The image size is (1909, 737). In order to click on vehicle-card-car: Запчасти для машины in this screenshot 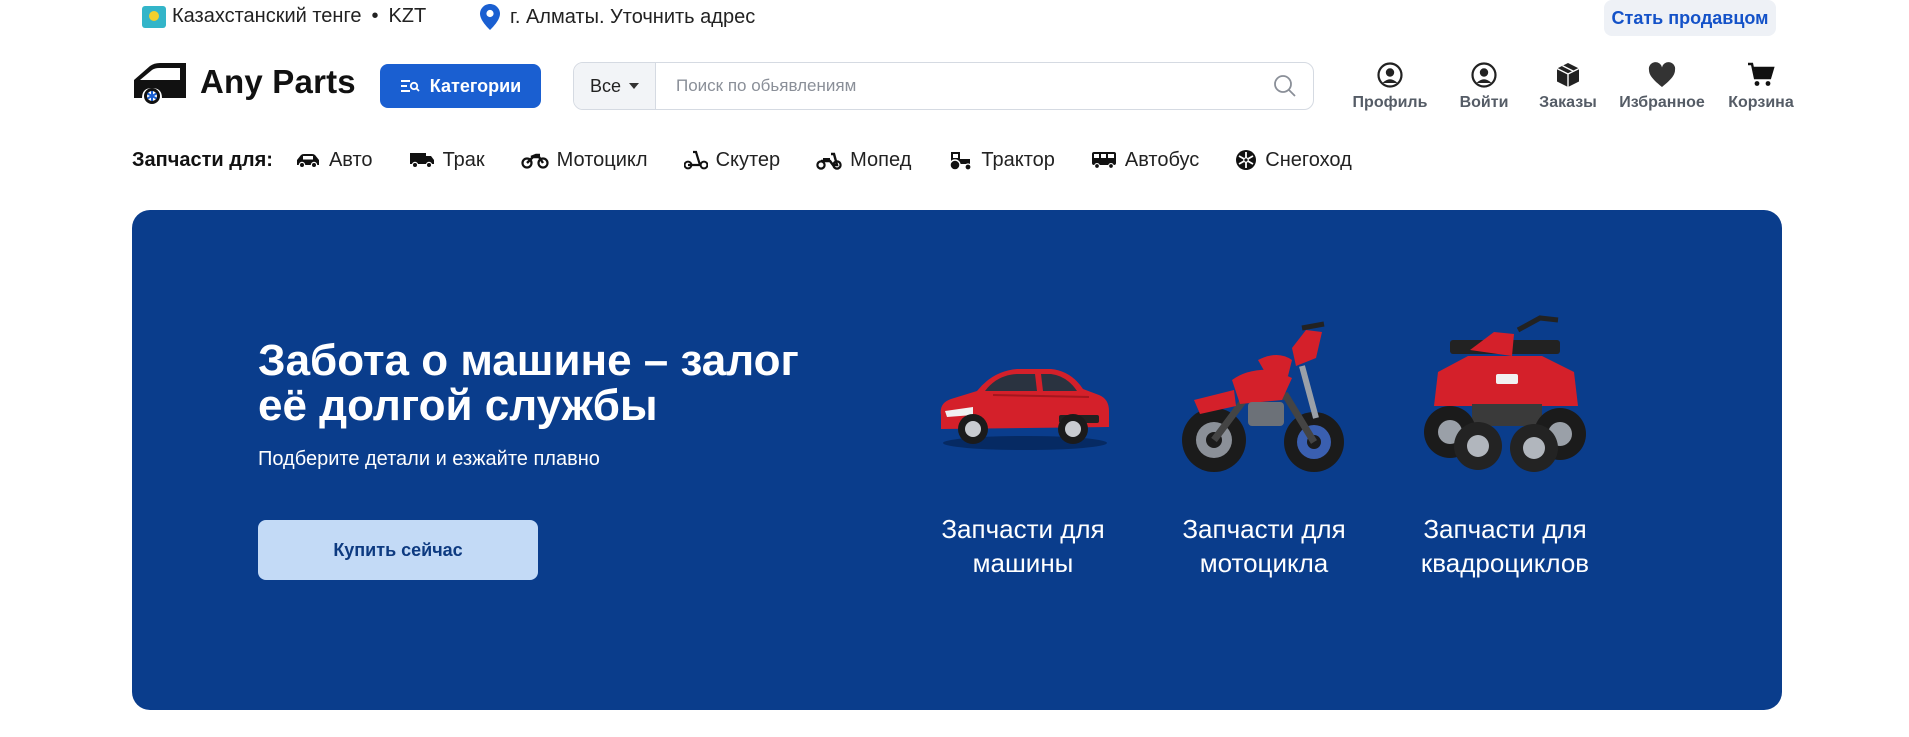, I will do `click(1023, 440)`.